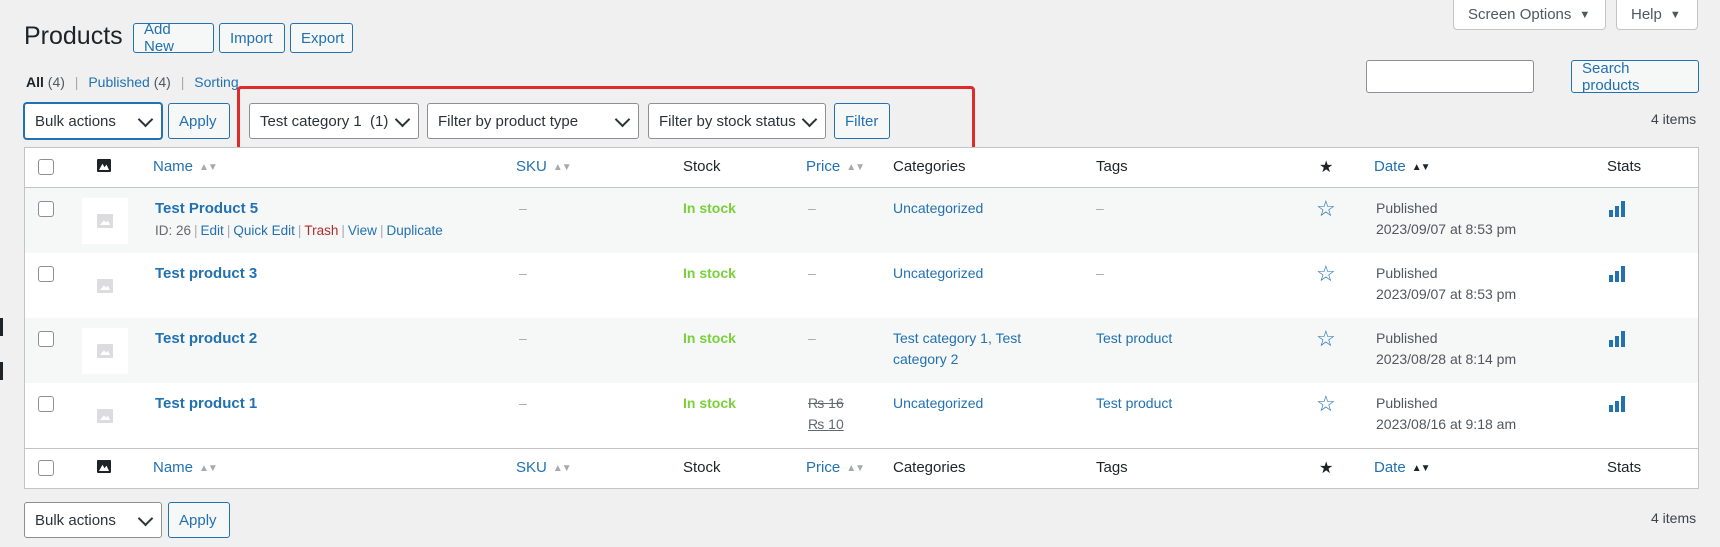 The width and height of the screenshot is (1720, 547). What do you see at coordinates (1450, 76) in the screenshot?
I see `search-input` at bounding box center [1450, 76].